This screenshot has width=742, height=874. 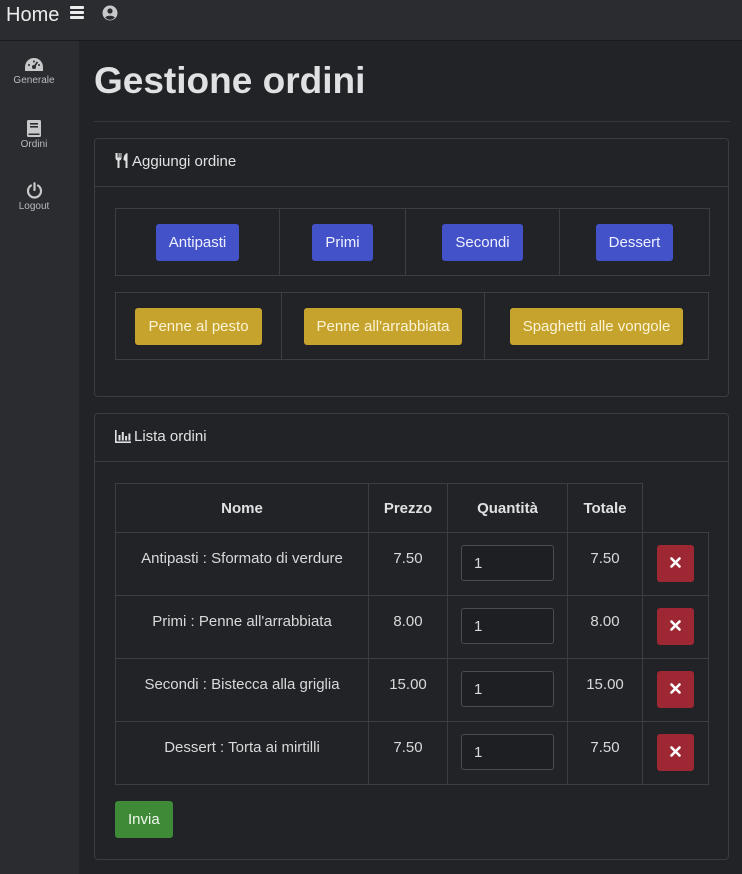 What do you see at coordinates (242, 690) in the screenshot?
I see `order-name: Secondi : Bistecca alla griglia` at bounding box center [242, 690].